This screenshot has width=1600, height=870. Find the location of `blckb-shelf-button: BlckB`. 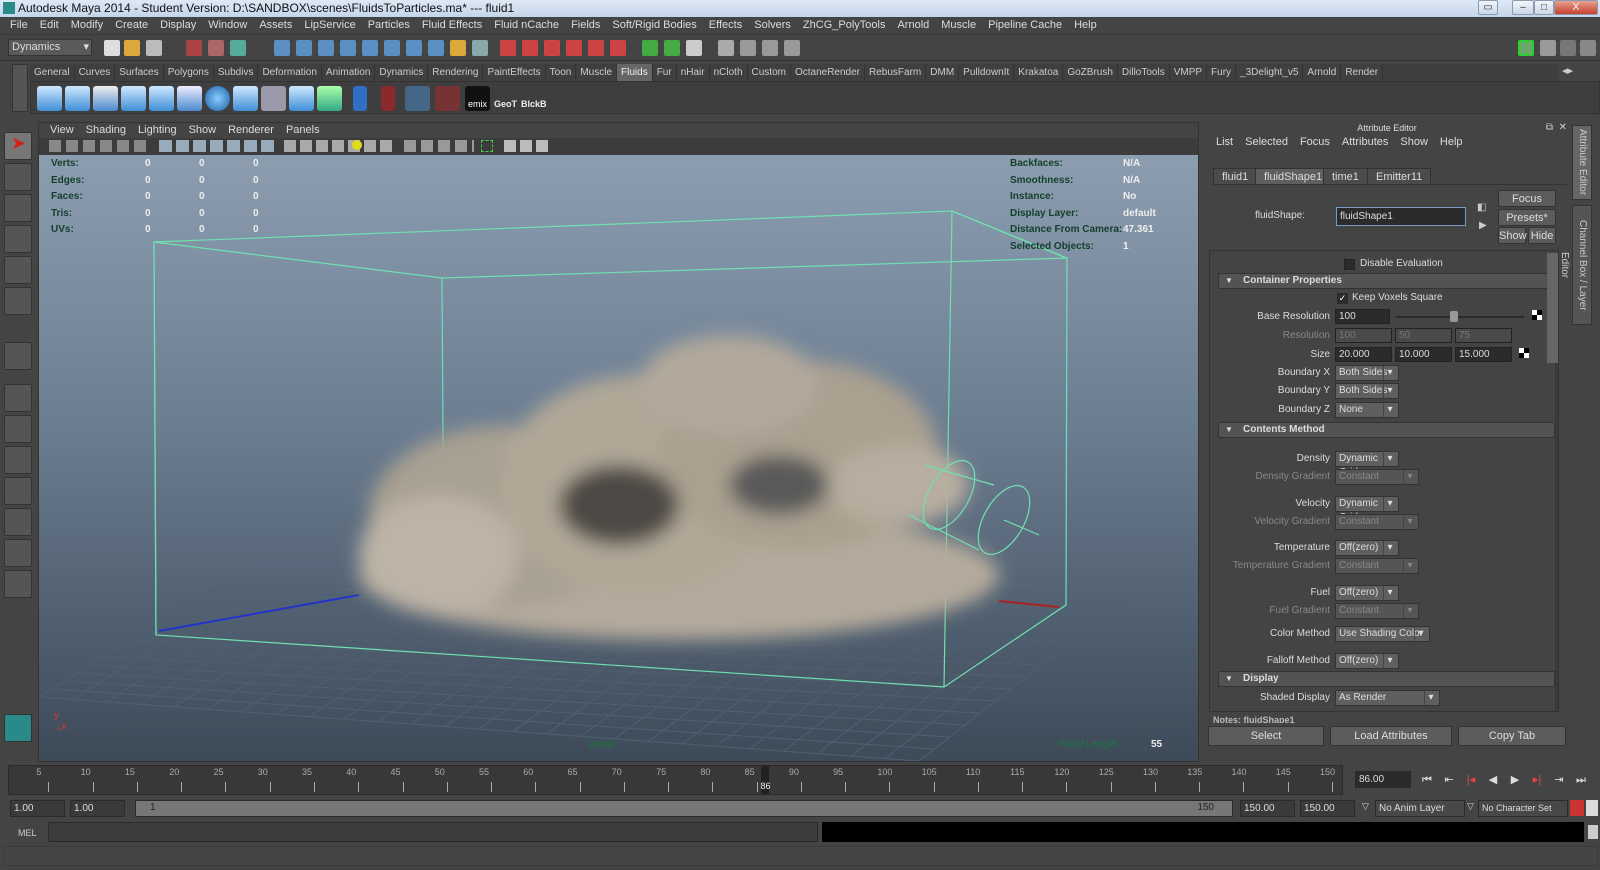

blckb-shelf-button: BlckB is located at coordinates (534, 98).